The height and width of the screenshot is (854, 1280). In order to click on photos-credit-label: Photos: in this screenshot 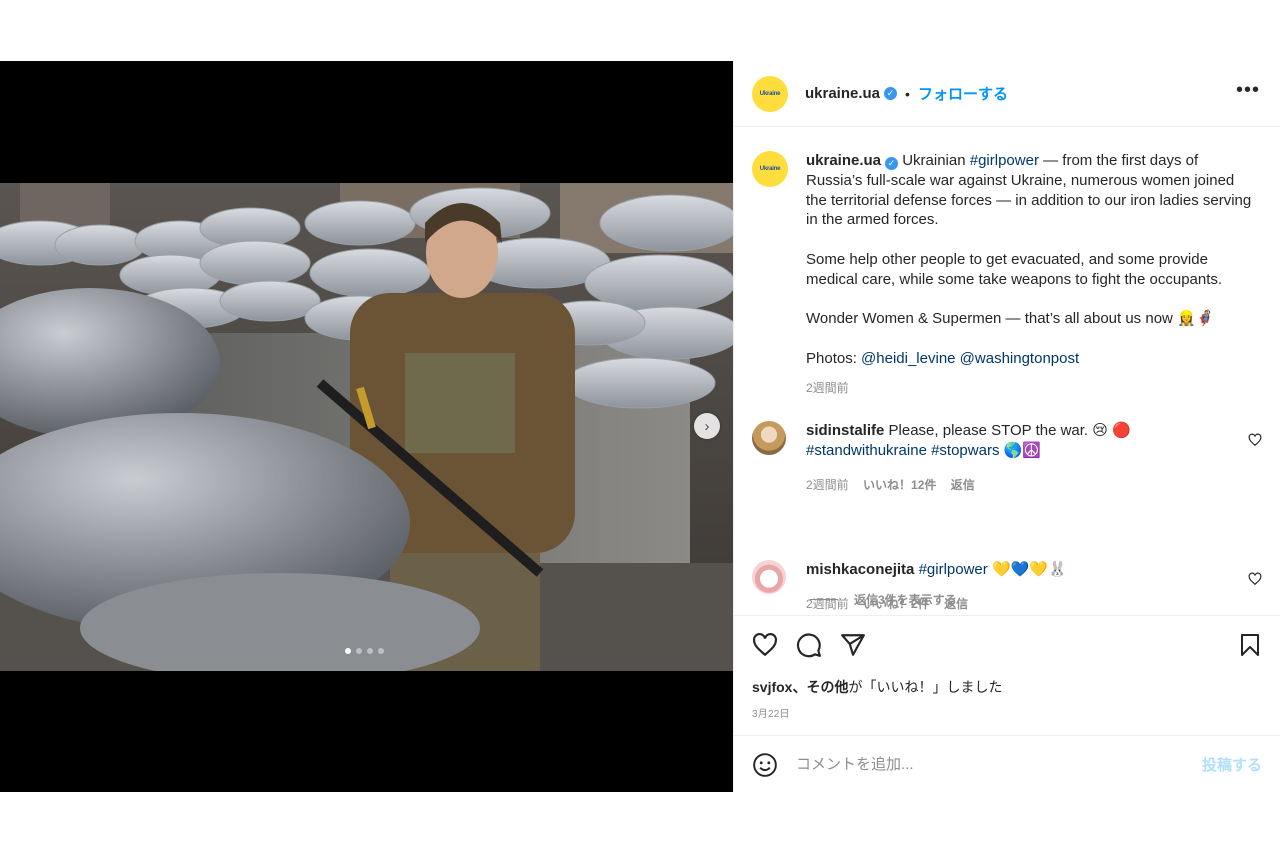, I will do `click(831, 358)`.